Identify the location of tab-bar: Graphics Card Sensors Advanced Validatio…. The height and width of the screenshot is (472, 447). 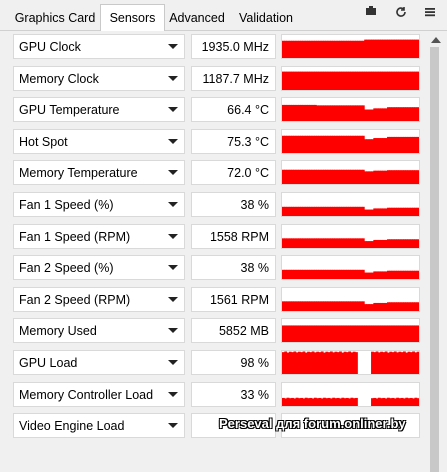
(223, 17).